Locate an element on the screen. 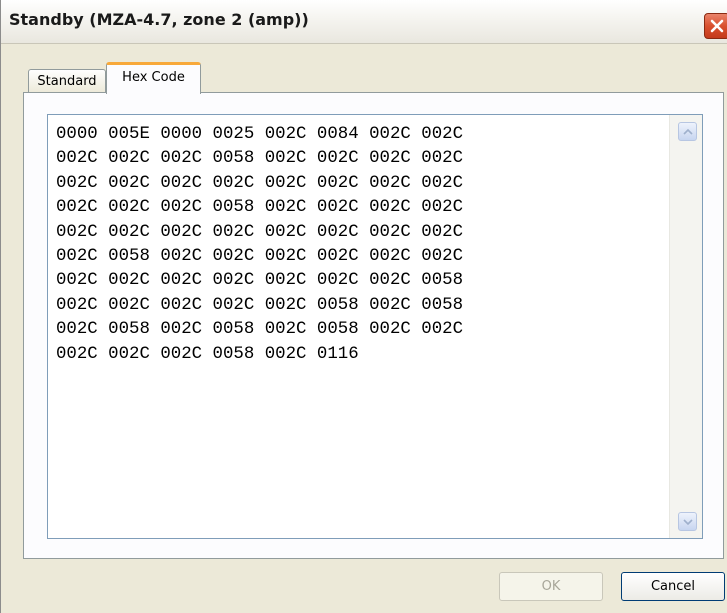  close-button is located at coordinates (715, 26).